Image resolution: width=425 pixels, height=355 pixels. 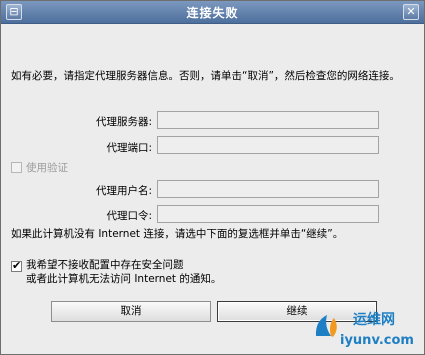 I want to click on proxy-port-label: 代理端口:, so click(x=129, y=148).